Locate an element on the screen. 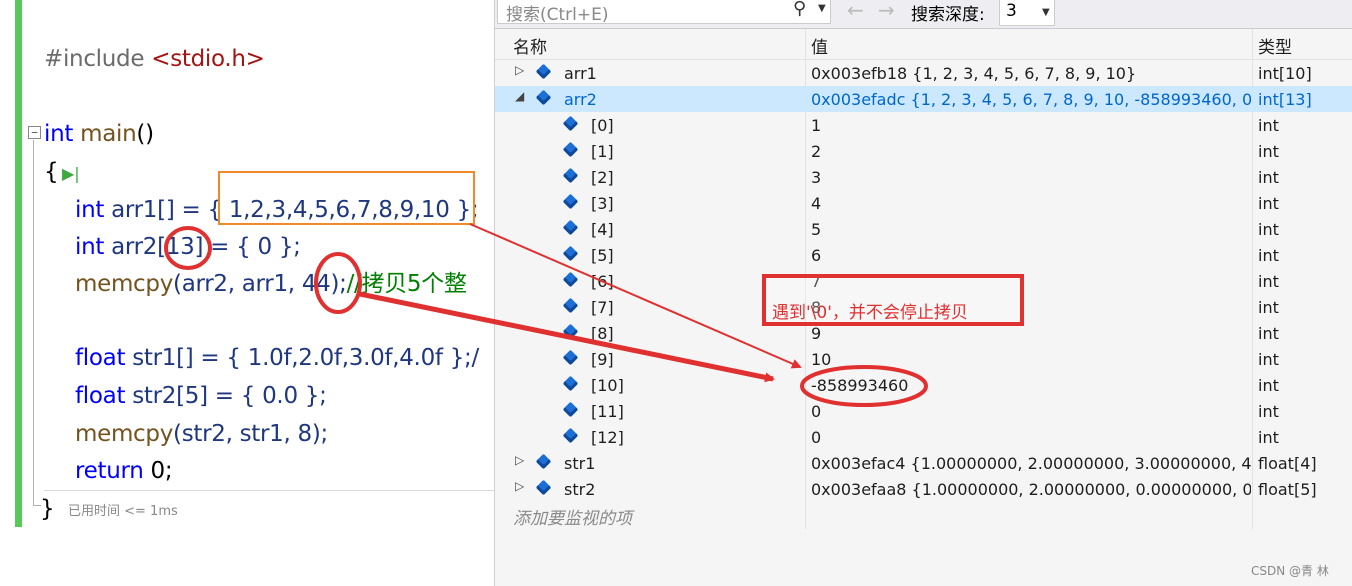  circle-garbage-value is located at coordinates (864, 386).